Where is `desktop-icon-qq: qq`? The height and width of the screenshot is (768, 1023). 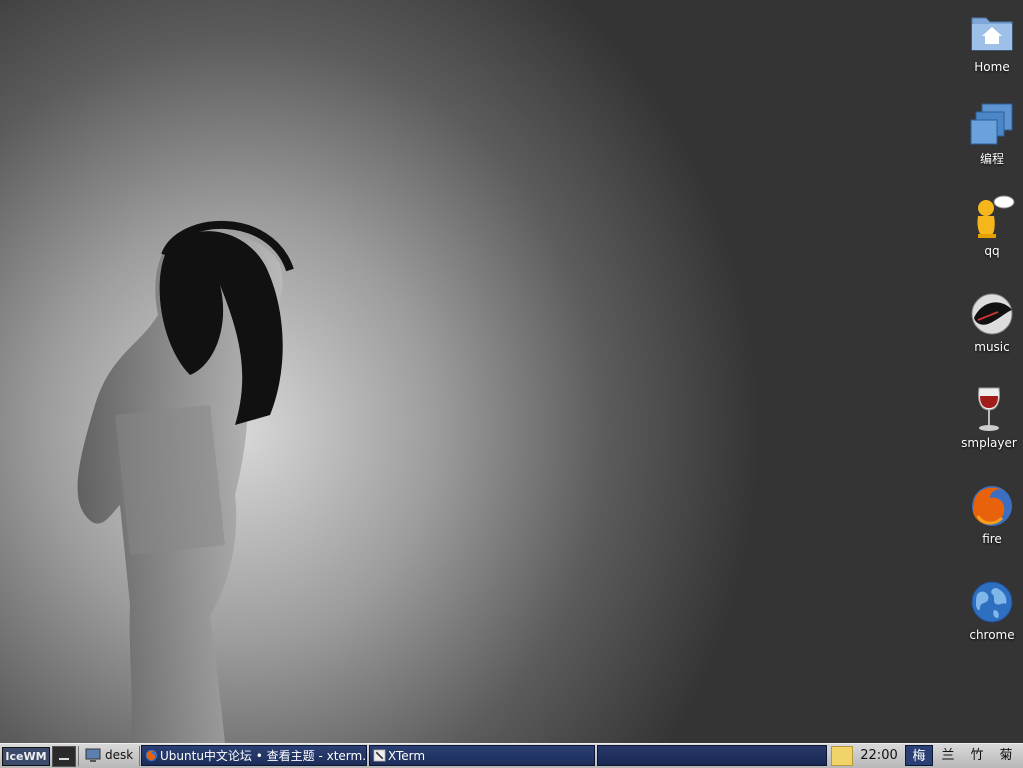 desktop-icon-qq: qq is located at coordinates (990, 226).